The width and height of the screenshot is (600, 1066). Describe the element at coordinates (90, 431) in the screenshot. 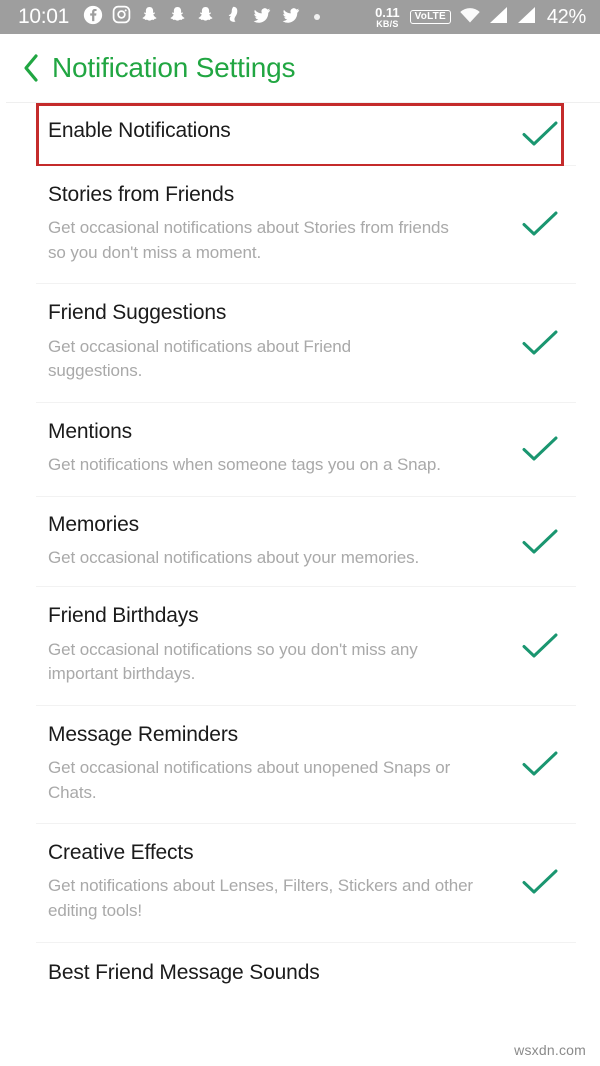

I see `list-item-title: Mentions` at that location.